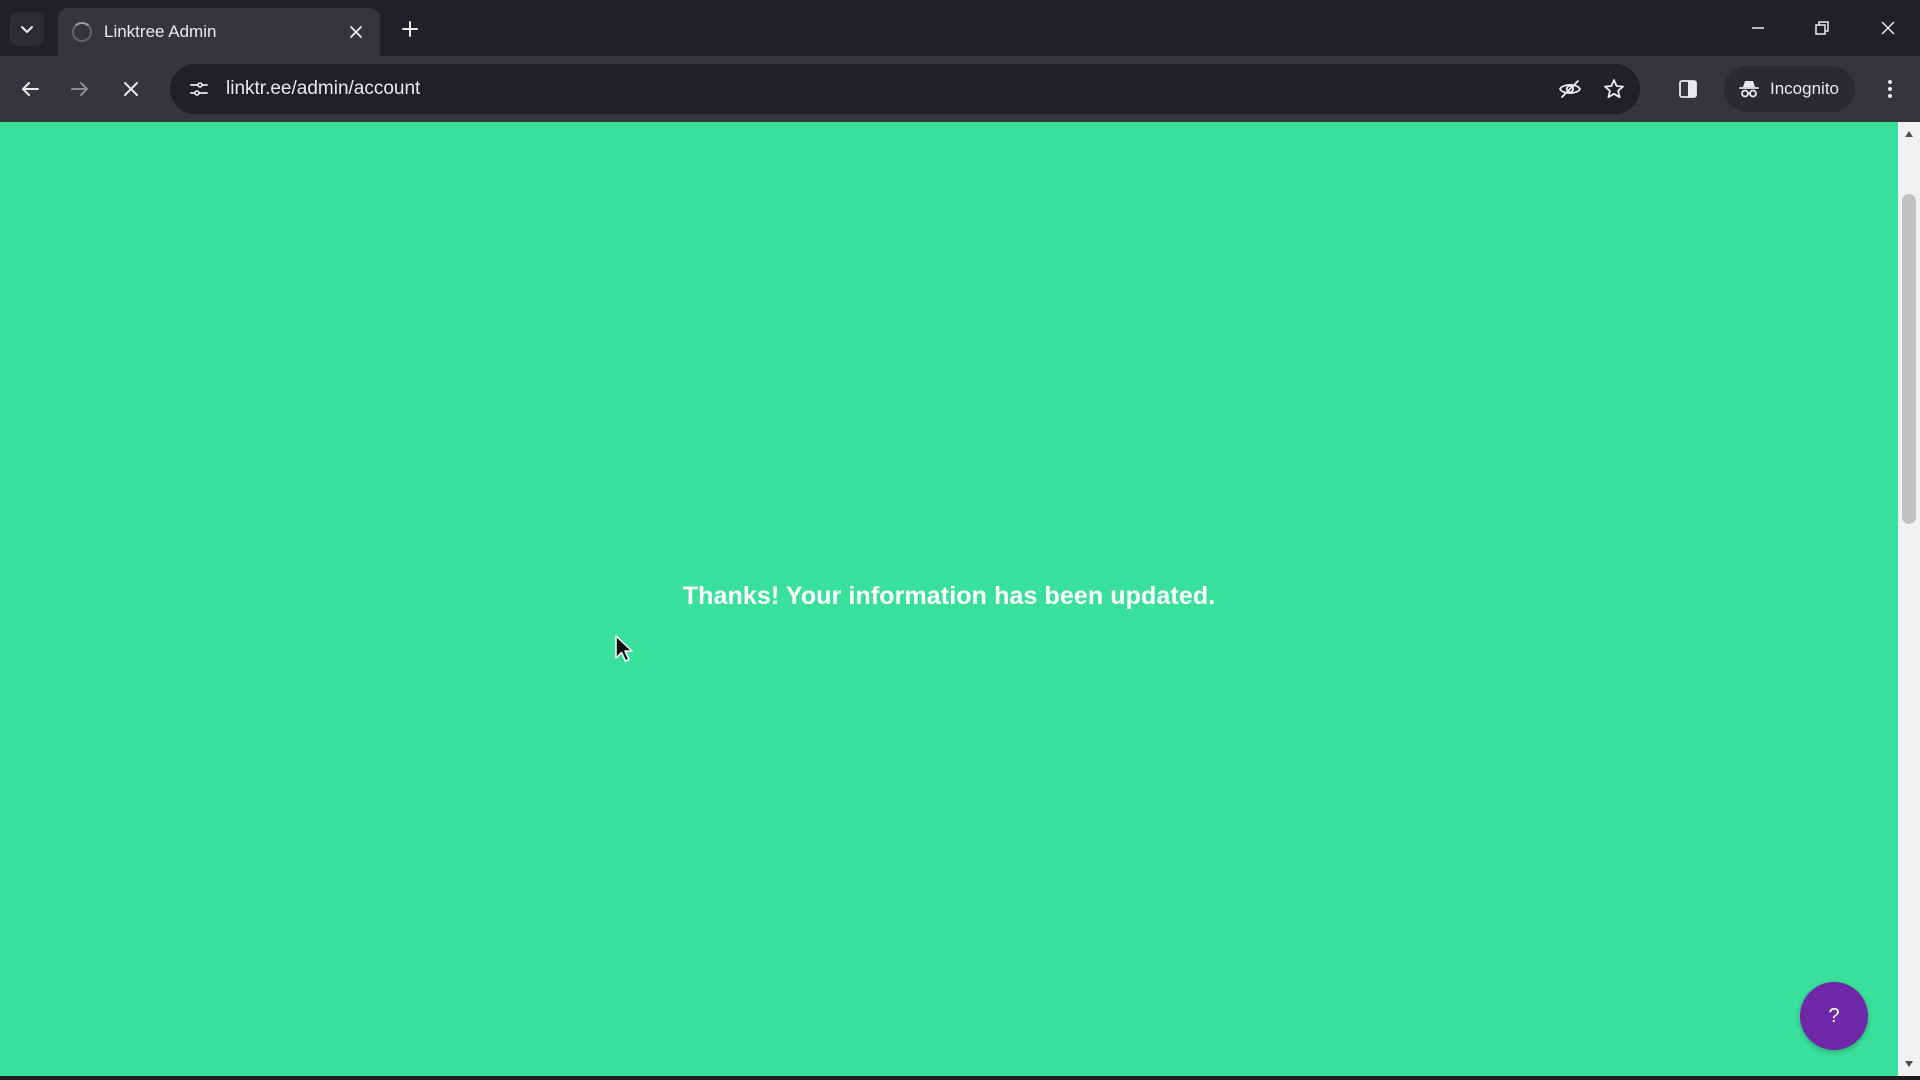 The width and height of the screenshot is (1920, 1080). I want to click on scroll-up-button, so click(1909, 134).